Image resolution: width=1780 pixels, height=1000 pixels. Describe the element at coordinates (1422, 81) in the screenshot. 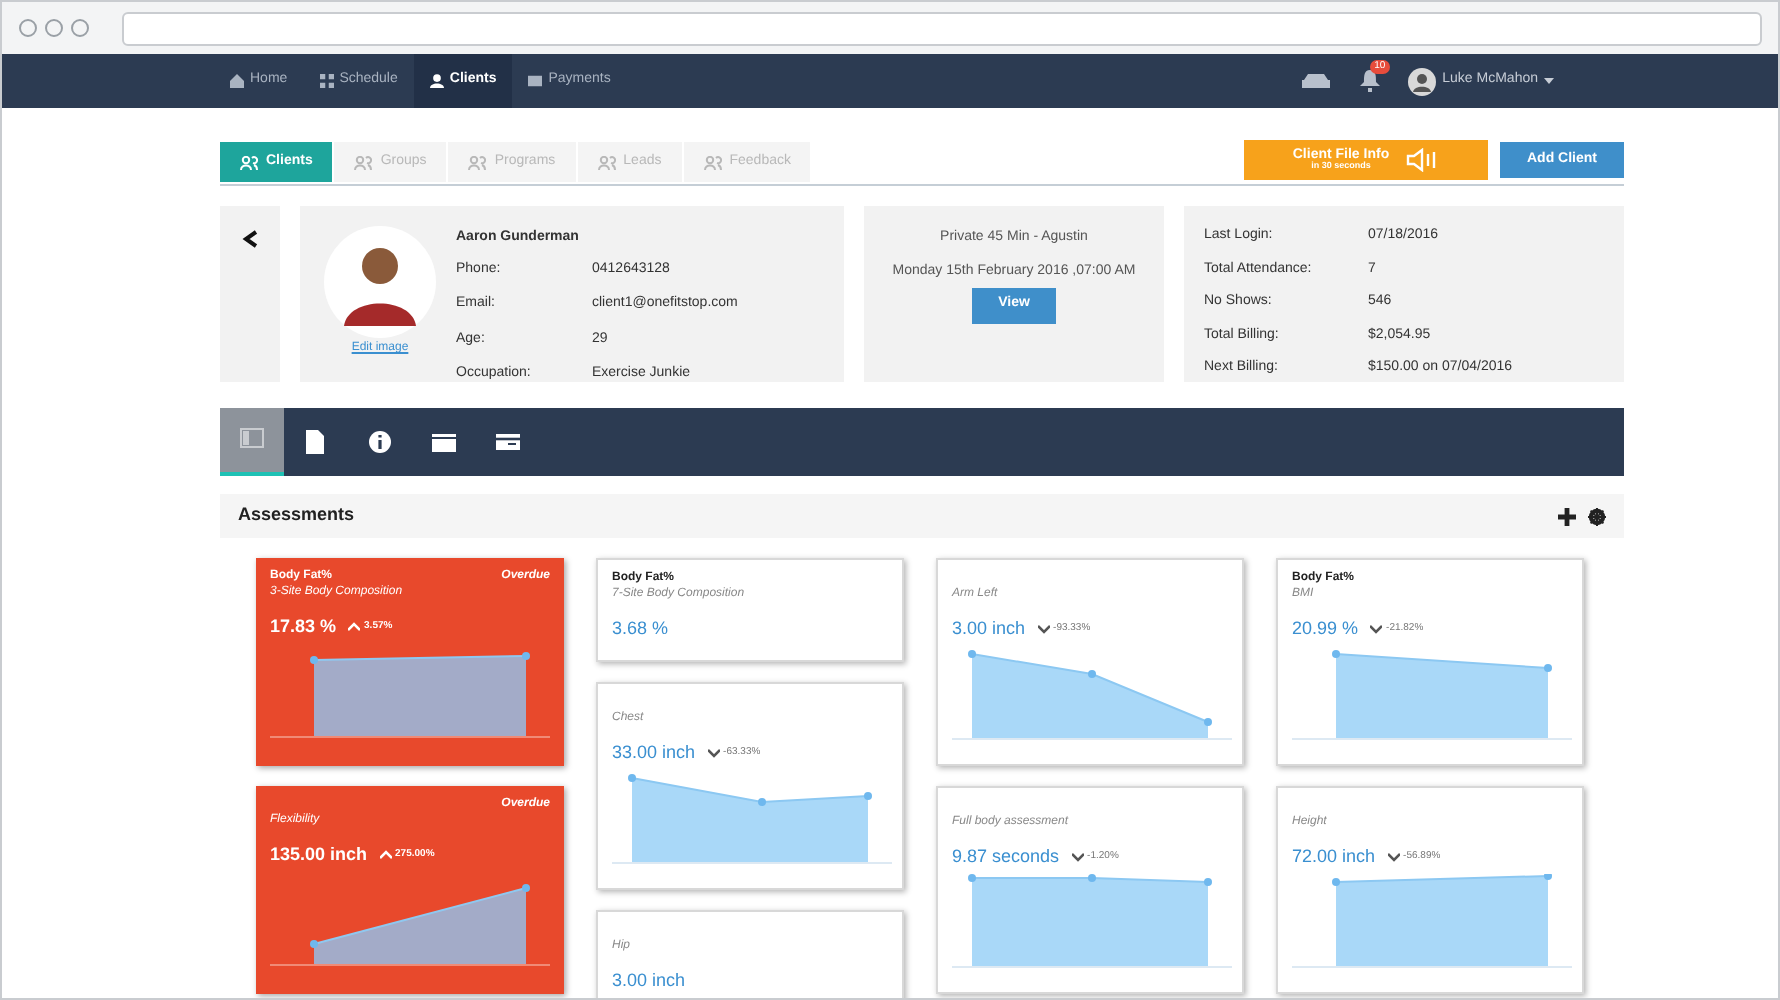

I see `avatar-icon` at that location.